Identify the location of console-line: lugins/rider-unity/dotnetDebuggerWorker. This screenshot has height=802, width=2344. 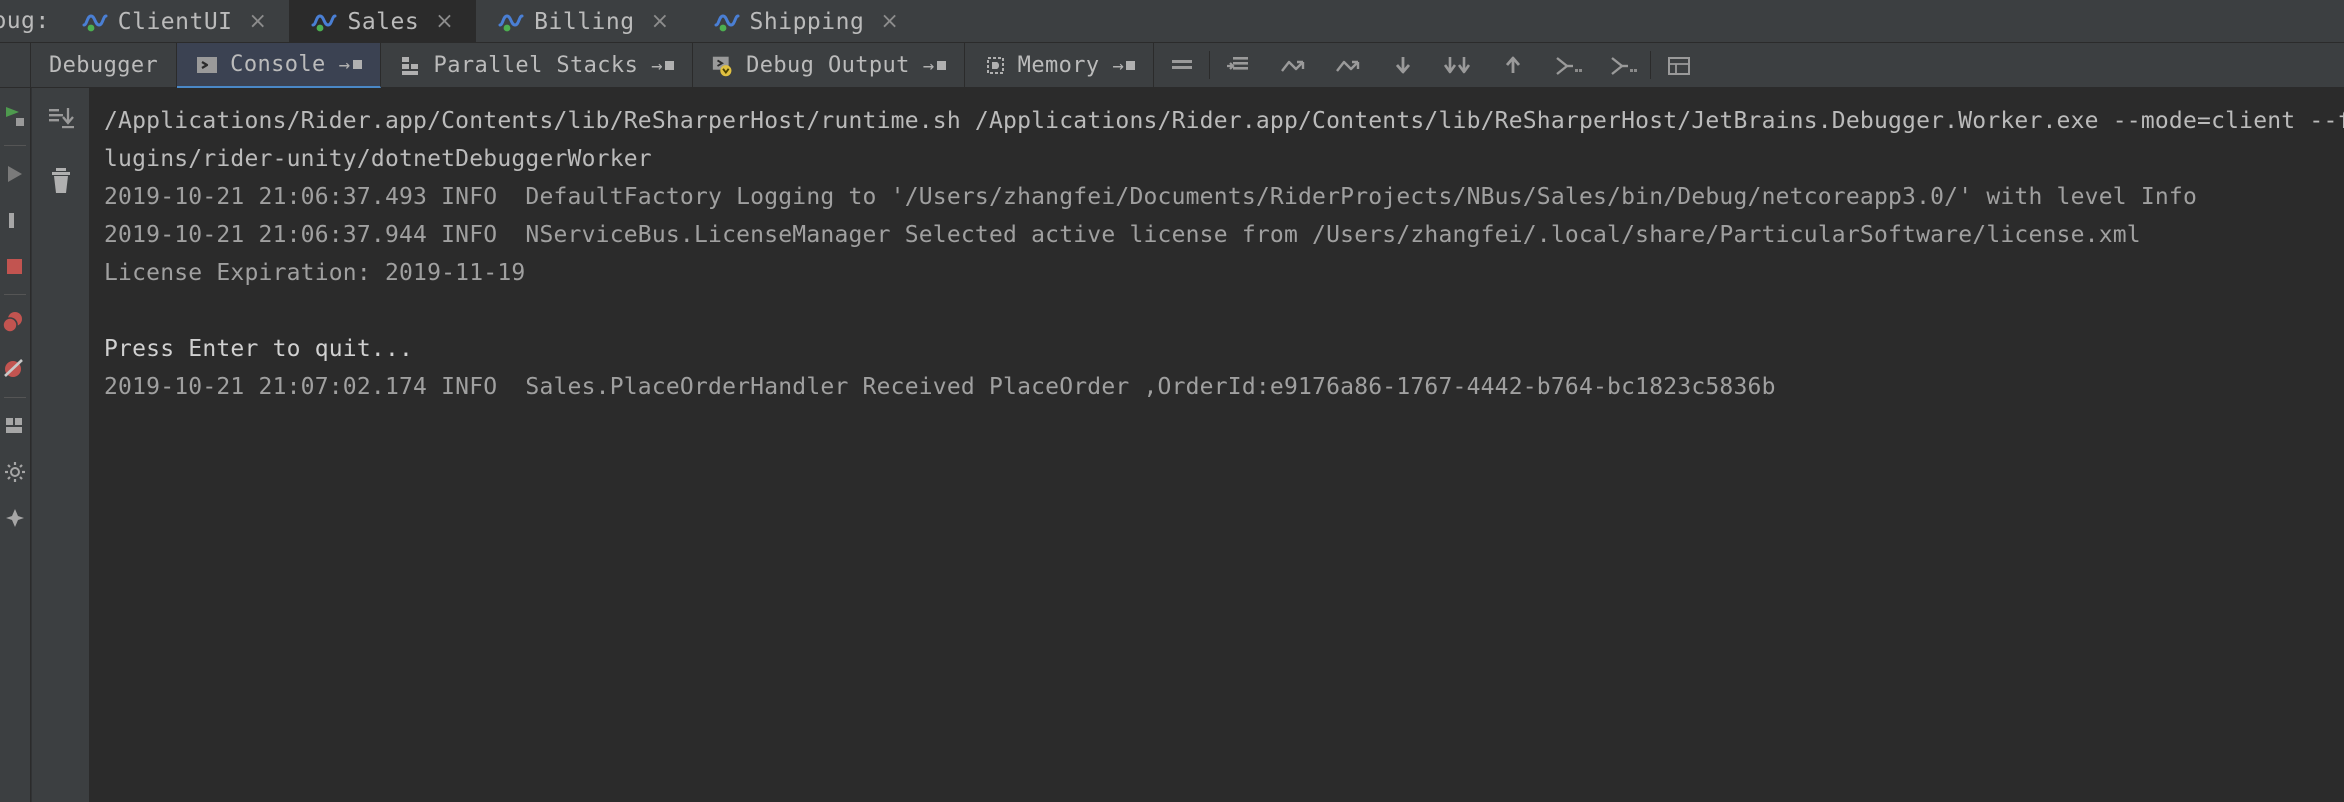
(378, 159).